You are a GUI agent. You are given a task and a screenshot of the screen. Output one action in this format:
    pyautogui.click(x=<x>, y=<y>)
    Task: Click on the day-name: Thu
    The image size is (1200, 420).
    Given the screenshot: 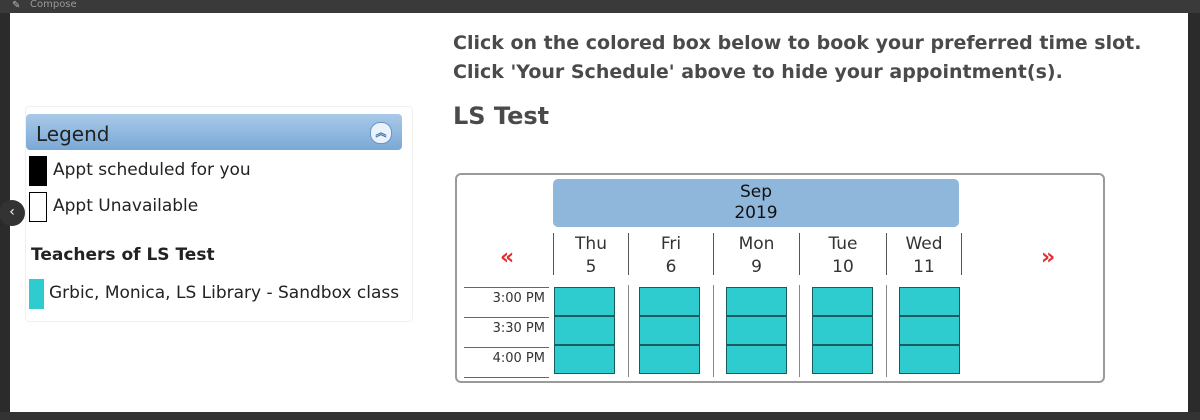 What is the action you would take?
    pyautogui.click(x=591, y=244)
    